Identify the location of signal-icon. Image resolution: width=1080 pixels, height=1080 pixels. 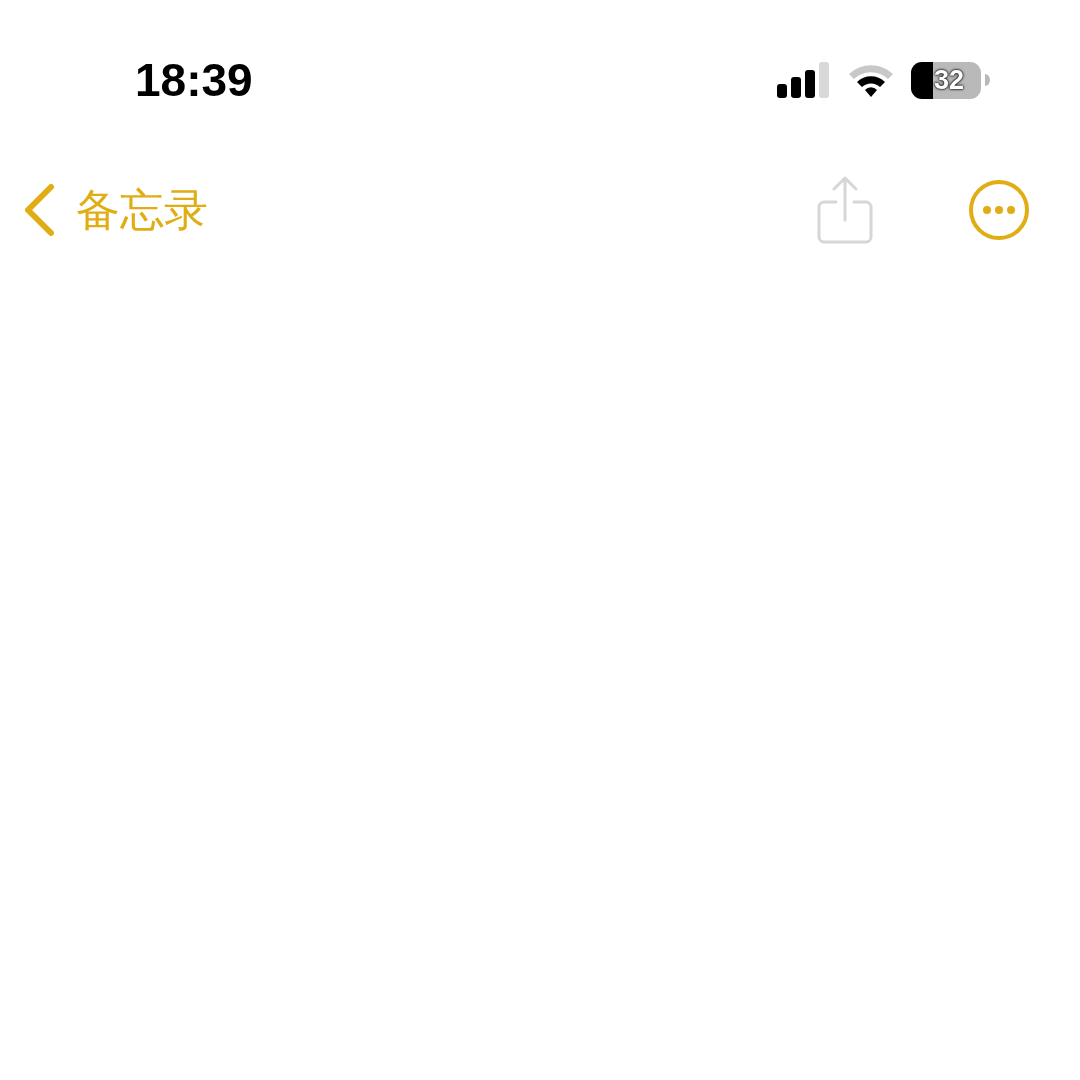
(804, 80).